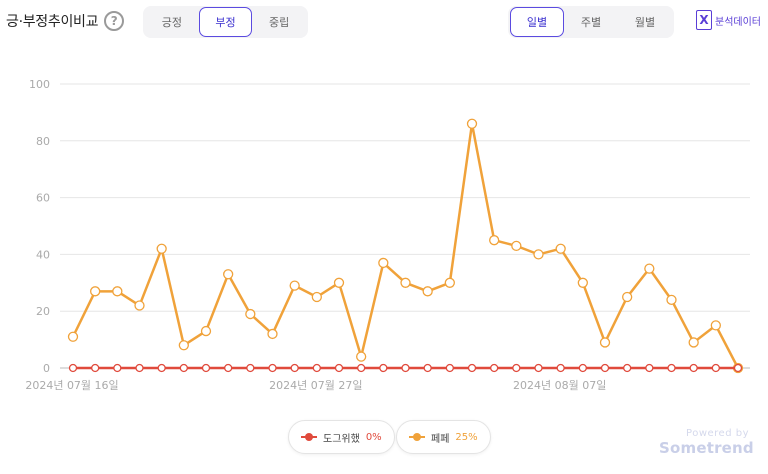 This screenshot has height=474, width=768. Describe the element at coordinates (706, 448) in the screenshot. I see `brand-logo: Sometrend` at that location.